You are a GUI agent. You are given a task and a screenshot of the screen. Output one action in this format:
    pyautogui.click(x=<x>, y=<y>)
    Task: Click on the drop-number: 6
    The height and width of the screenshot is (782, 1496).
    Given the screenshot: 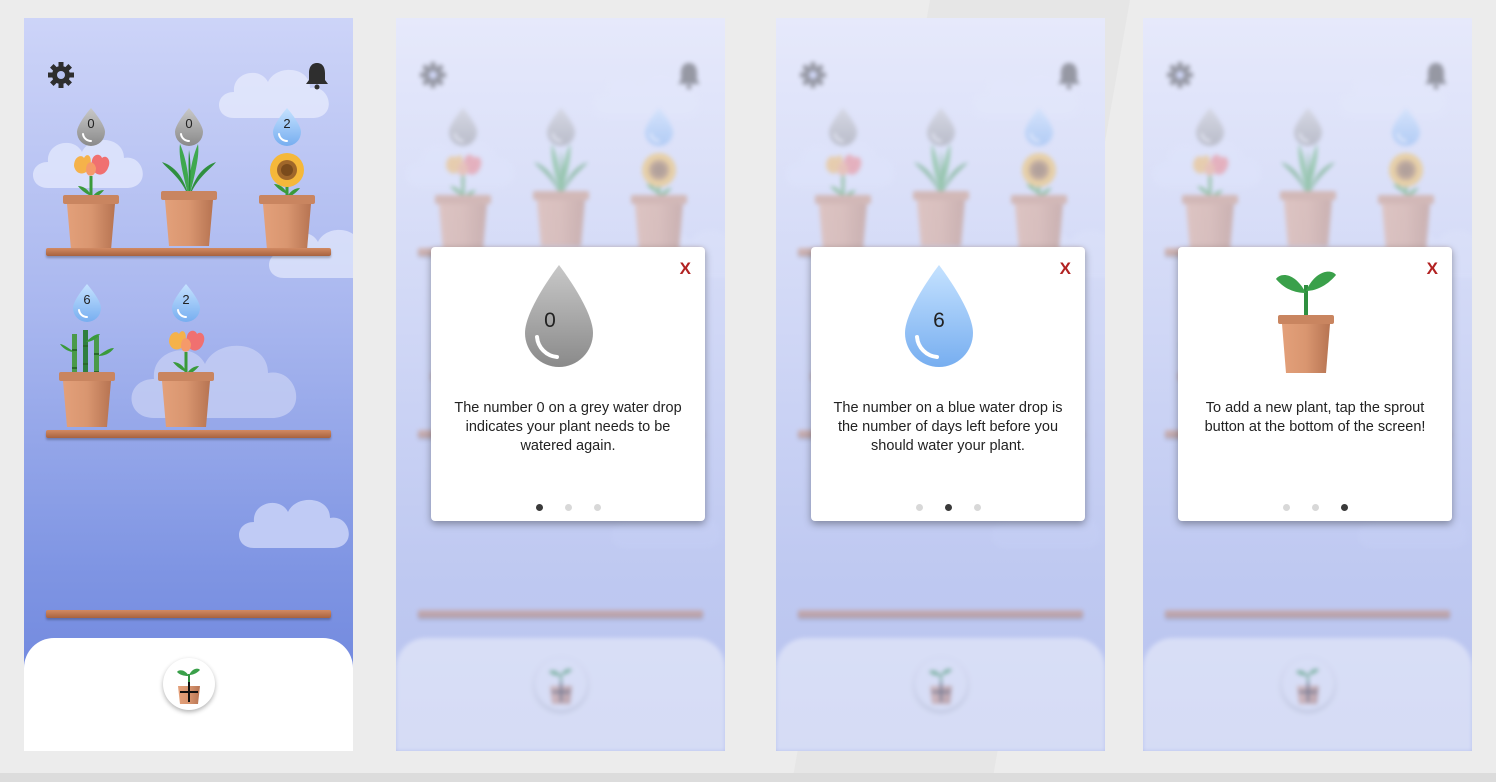 What is the action you would take?
    pyautogui.click(x=939, y=320)
    